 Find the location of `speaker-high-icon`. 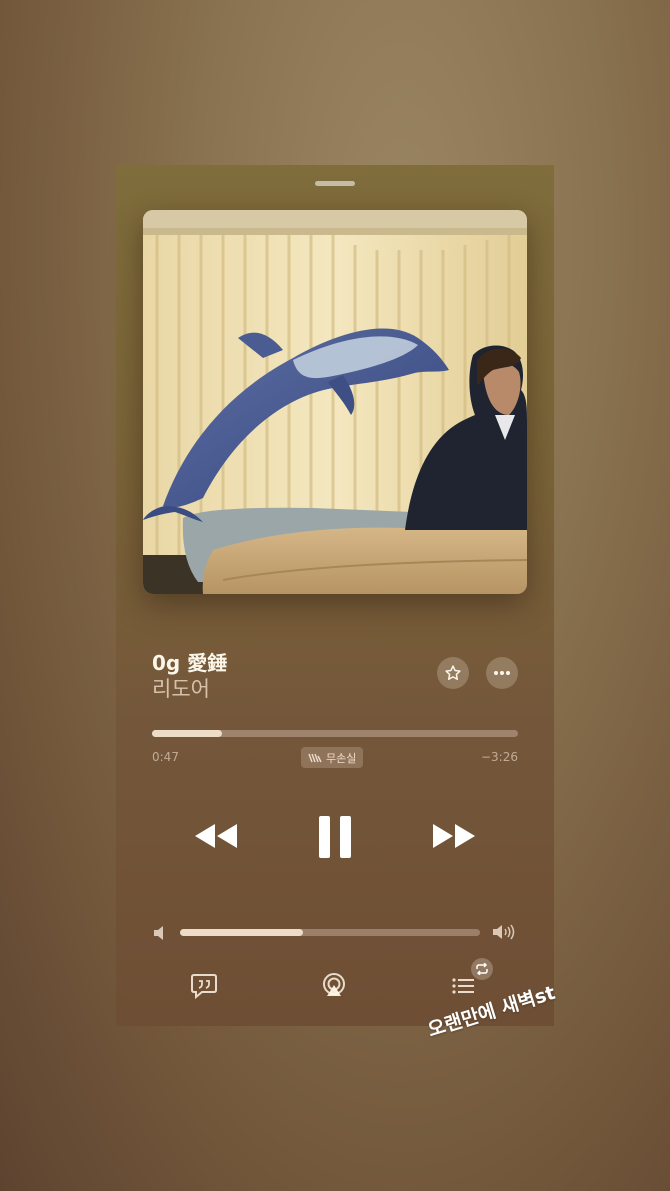

speaker-high-icon is located at coordinates (504, 932).